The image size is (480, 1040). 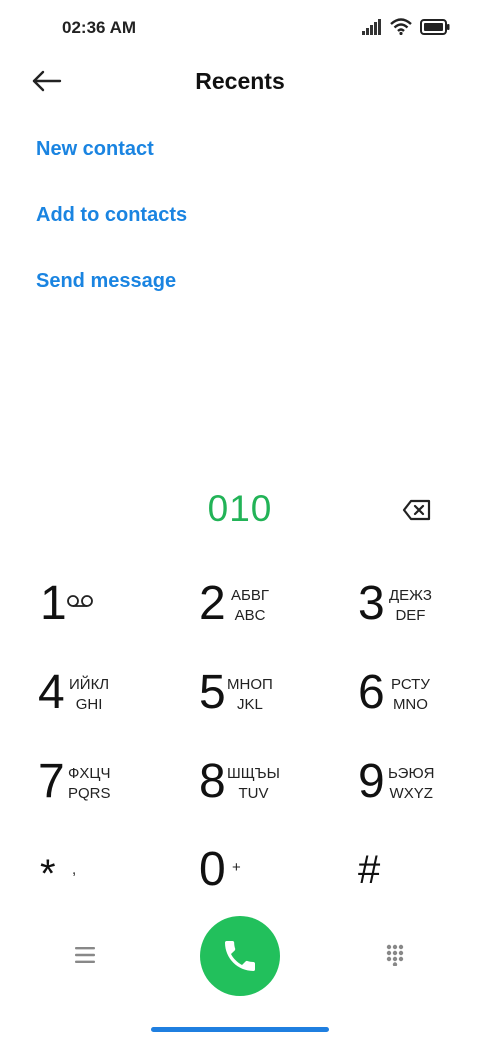 I want to click on add-to-contacts-link: Add to contacts, so click(x=111, y=215).